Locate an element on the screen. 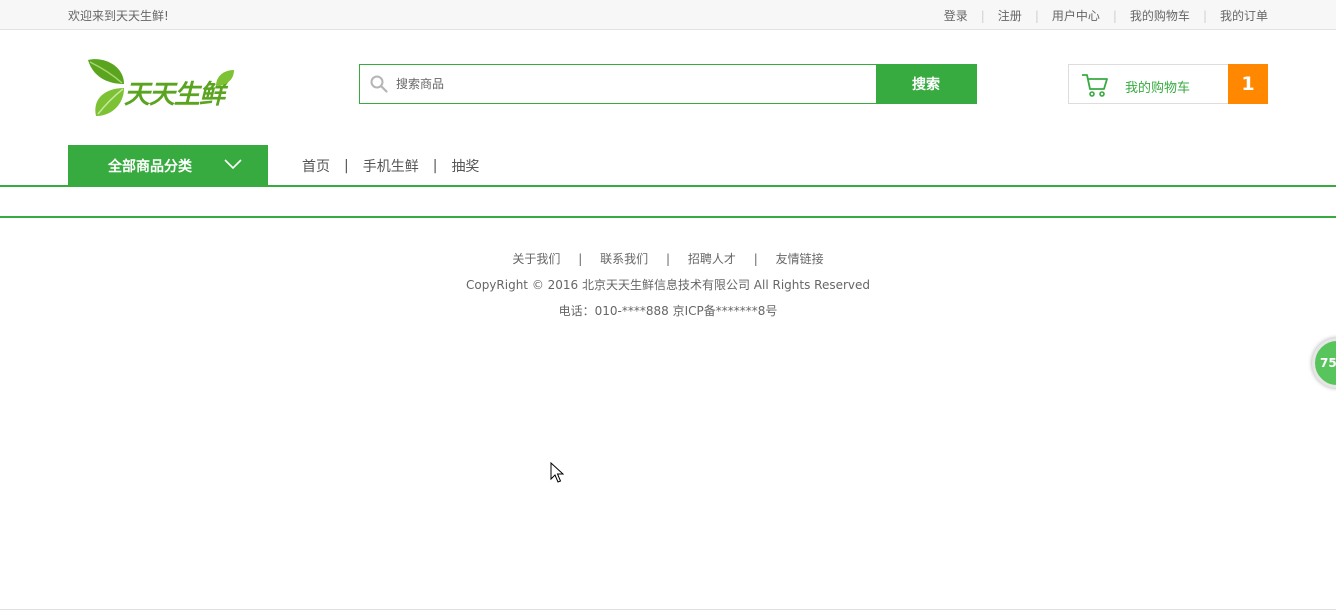 This screenshot has height=611, width=1336. chevron-down-icon is located at coordinates (233, 164).